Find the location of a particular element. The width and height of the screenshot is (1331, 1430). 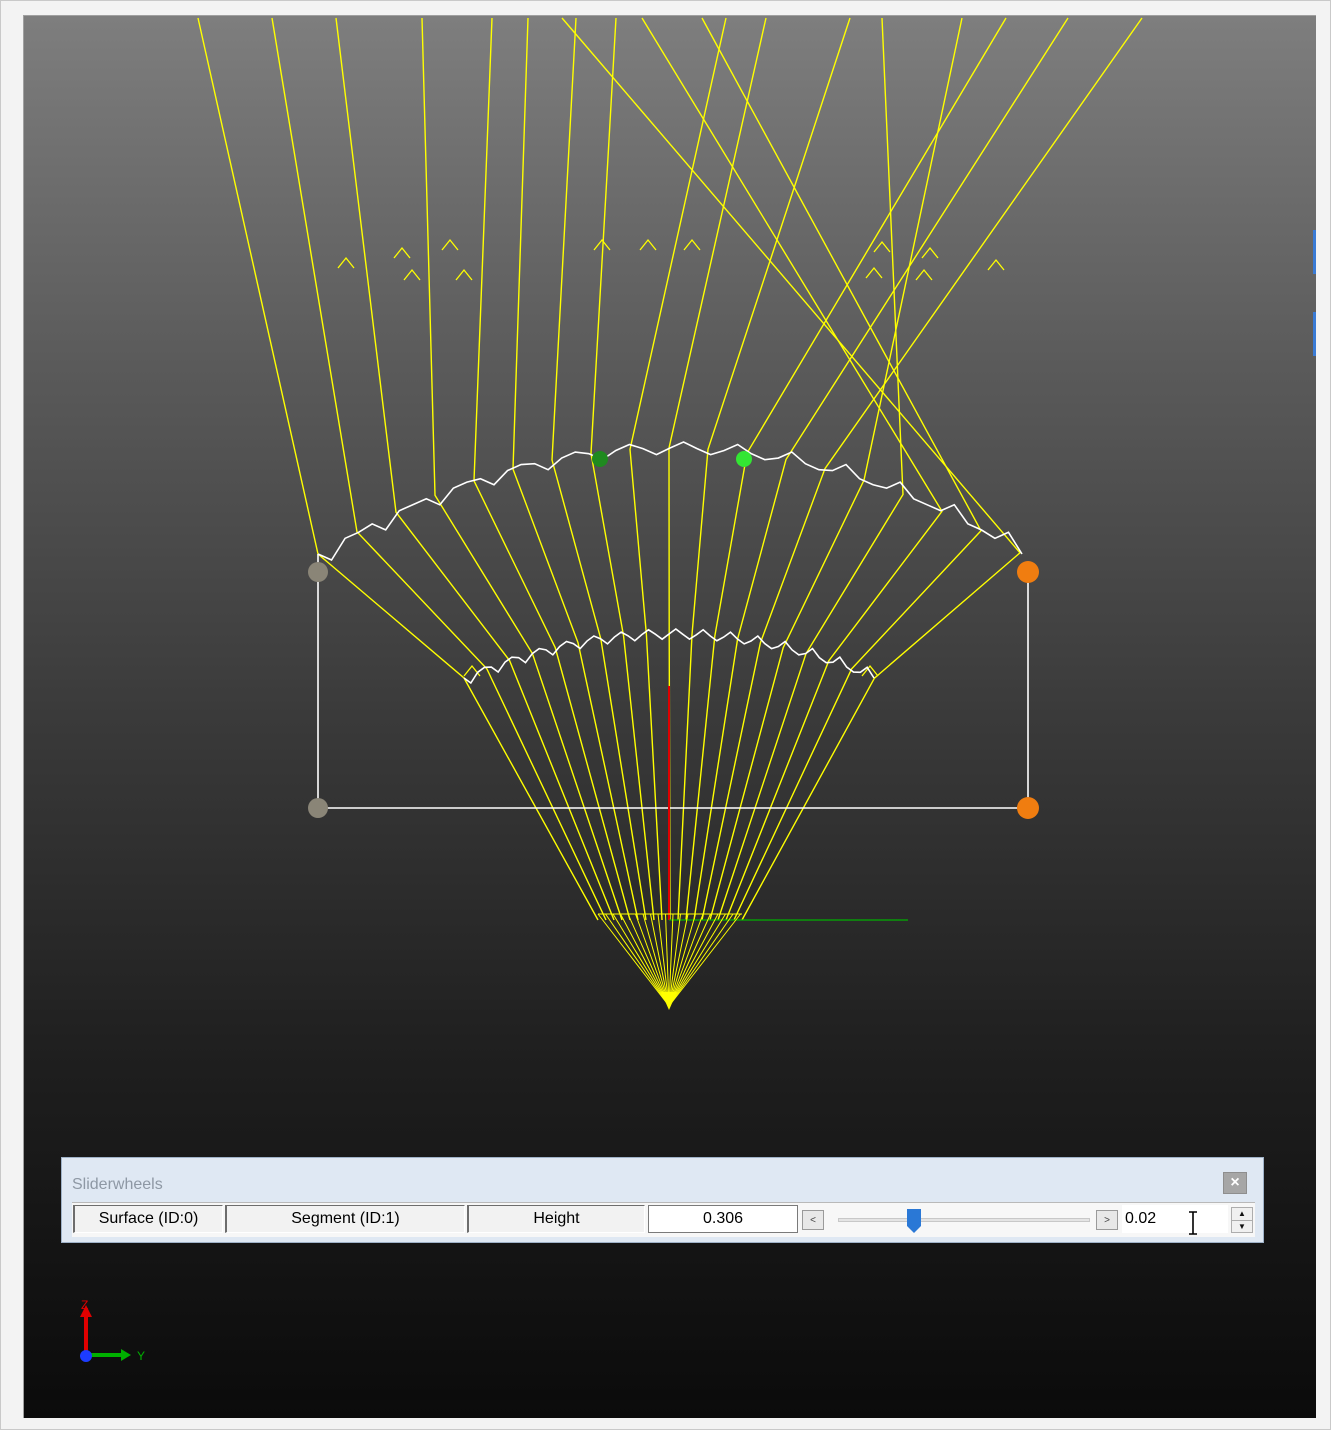

handle-green-light is located at coordinates (744, 459).